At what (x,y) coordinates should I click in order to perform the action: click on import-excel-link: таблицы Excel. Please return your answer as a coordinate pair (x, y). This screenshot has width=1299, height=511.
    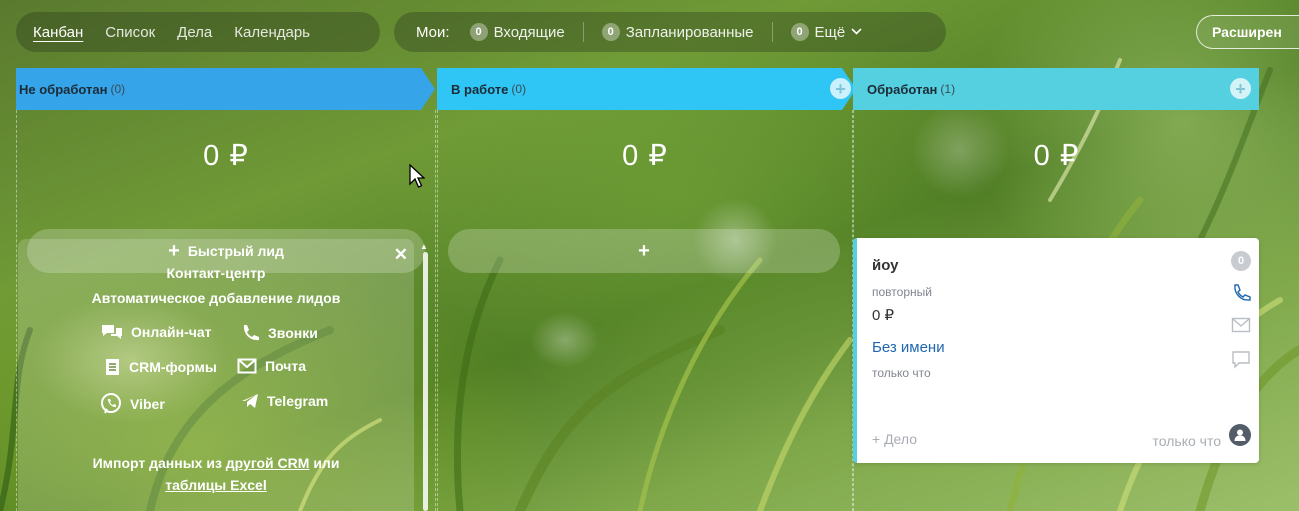
    Looking at the image, I should click on (215, 485).